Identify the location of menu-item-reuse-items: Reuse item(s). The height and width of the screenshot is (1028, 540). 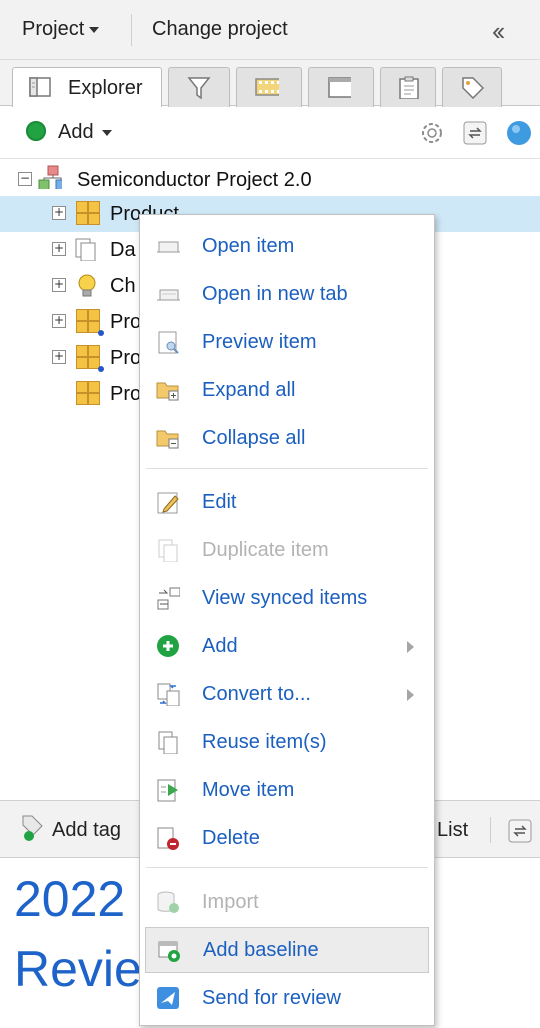
(287, 742).